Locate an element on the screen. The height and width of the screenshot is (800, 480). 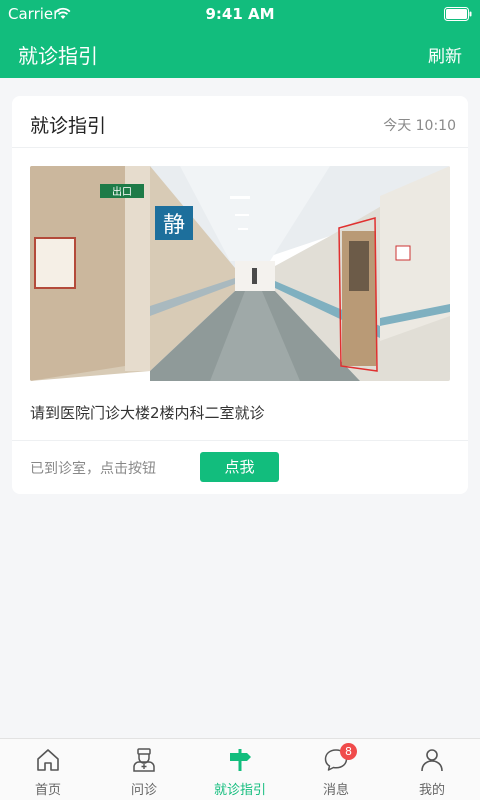
quiet-sign-text: 静 is located at coordinates (174, 225).